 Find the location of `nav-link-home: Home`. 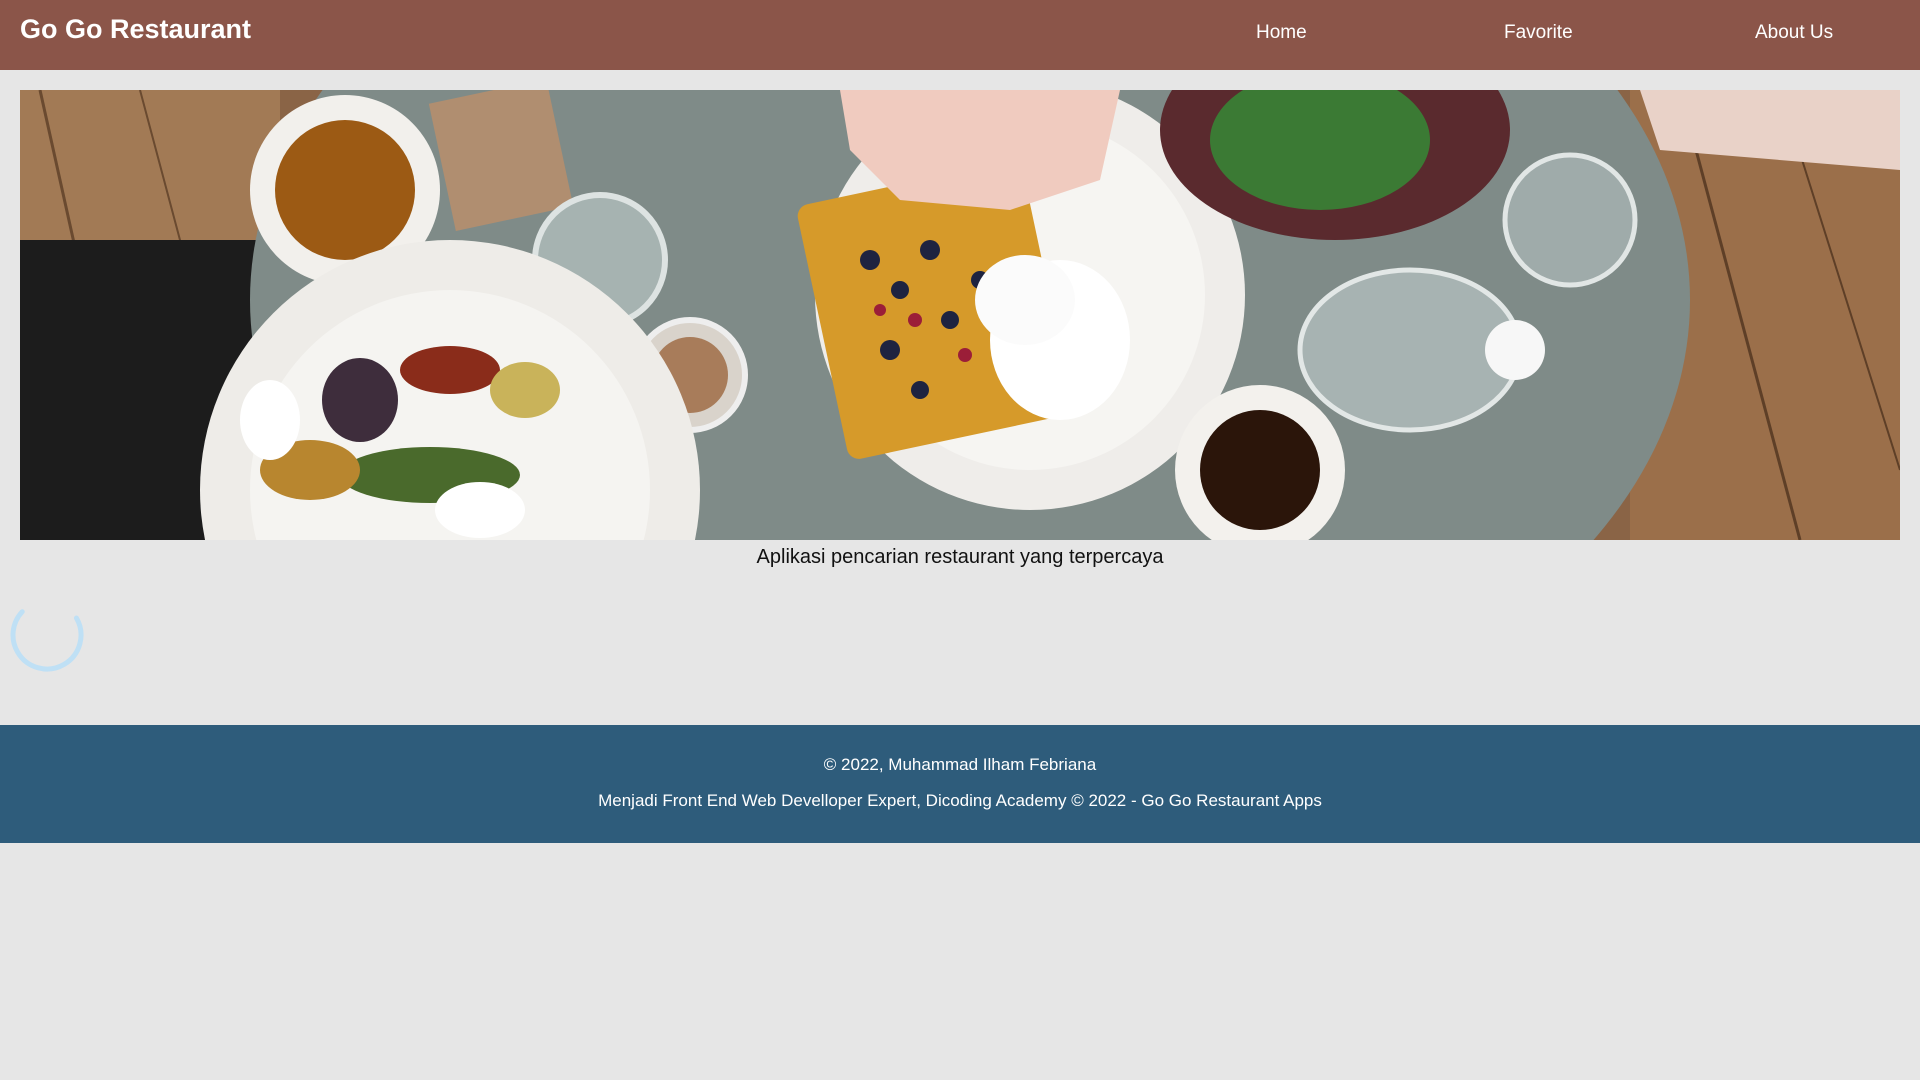

nav-link-home: Home is located at coordinates (1281, 33).